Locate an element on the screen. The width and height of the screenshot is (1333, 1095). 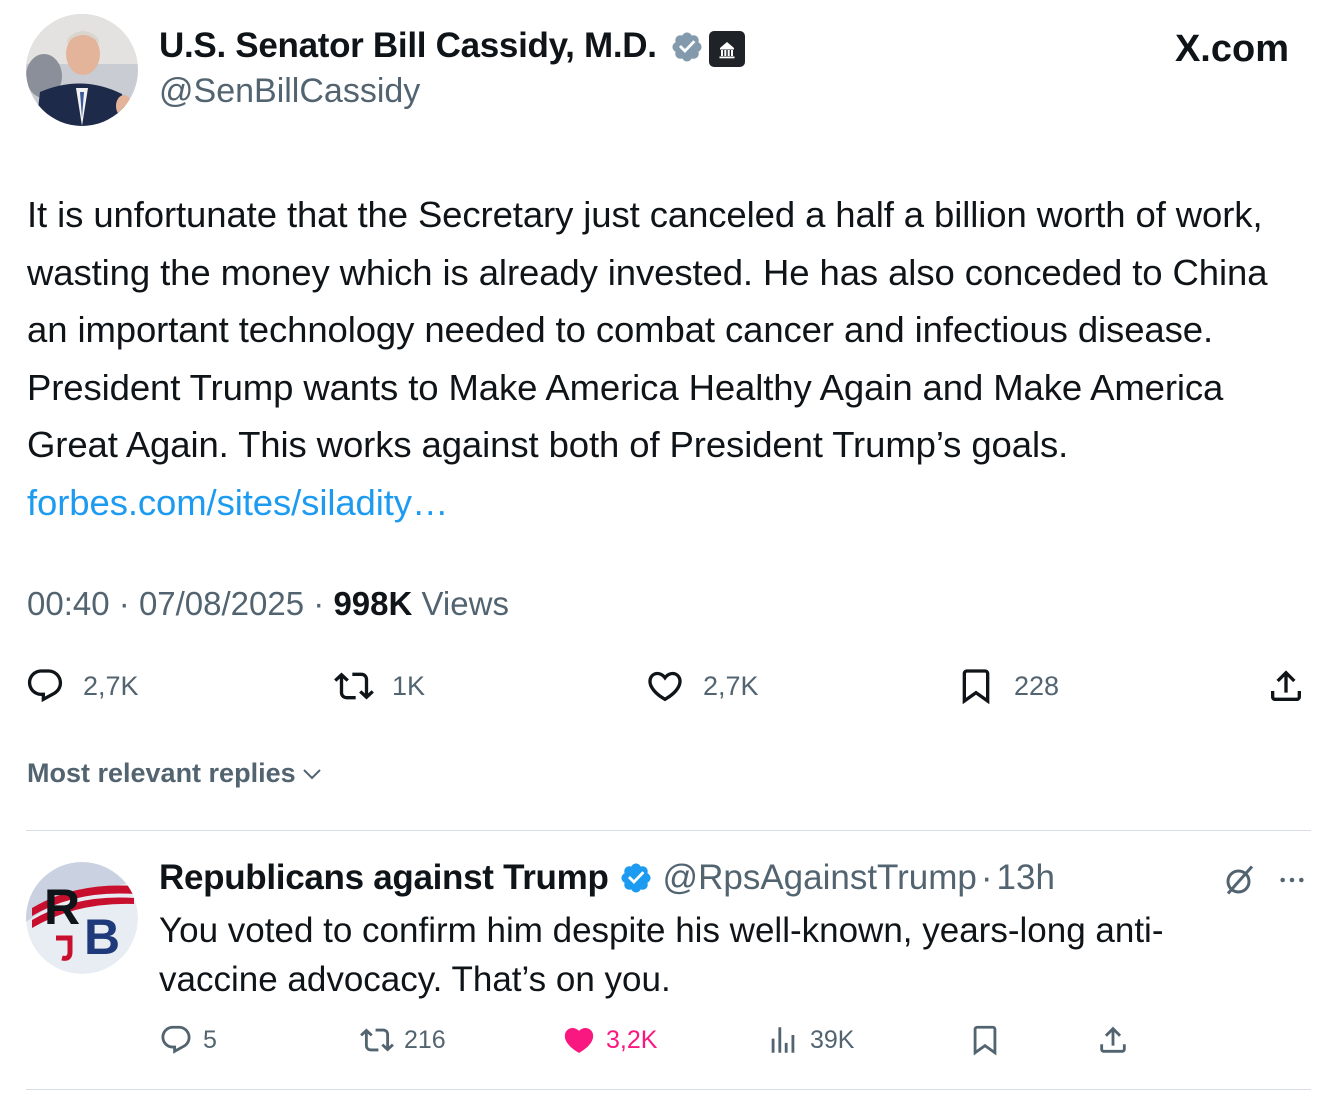
heart-filled-icon is located at coordinates (579, 1040).